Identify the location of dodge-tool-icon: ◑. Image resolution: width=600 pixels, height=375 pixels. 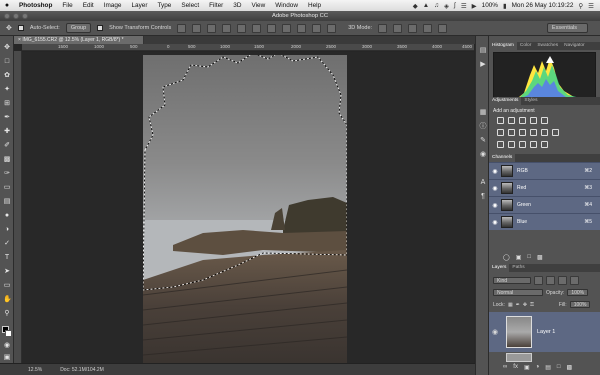
(7, 230).